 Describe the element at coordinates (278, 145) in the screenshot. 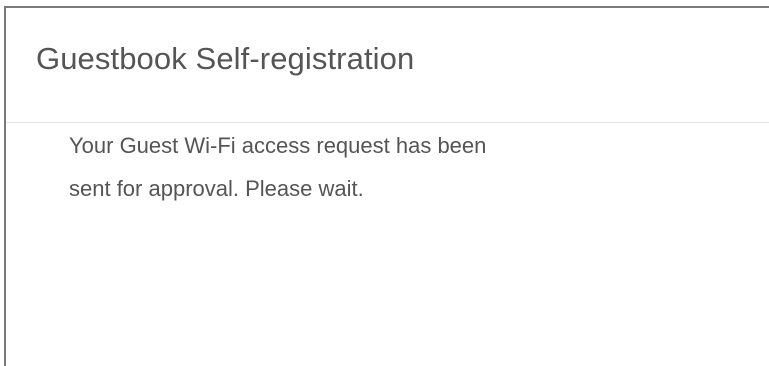

I see `status-message-line-1: Your Guest Wi-Fi access request has been` at that location.